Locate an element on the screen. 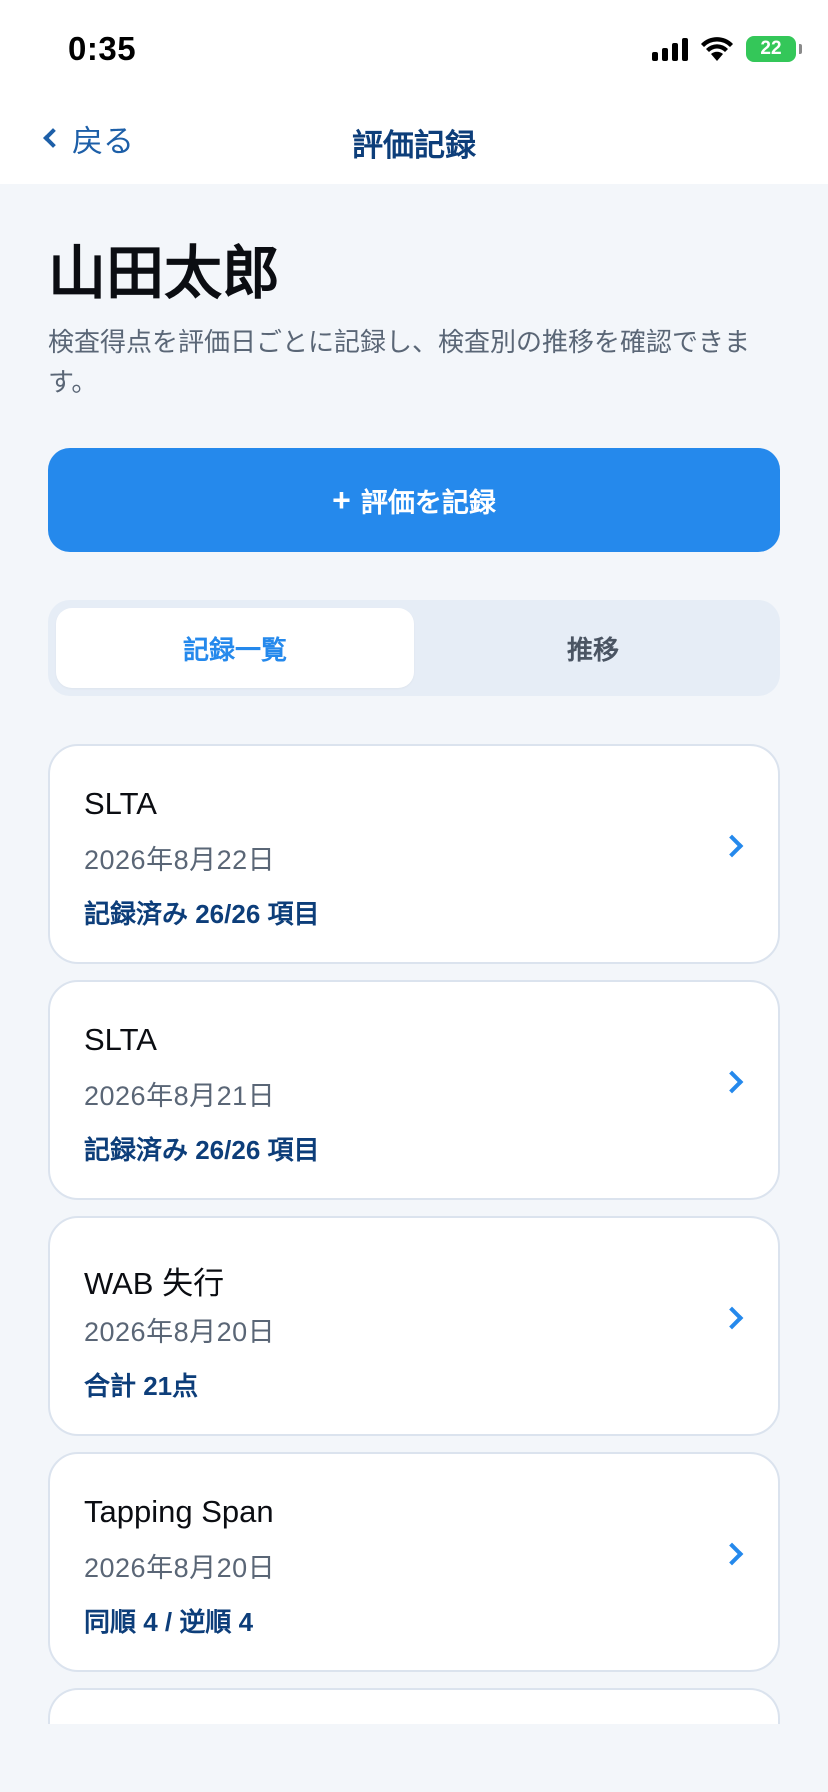 The image size is (828, 1792). patient-name: 山田太郎 is located at coordinates (164, 273).